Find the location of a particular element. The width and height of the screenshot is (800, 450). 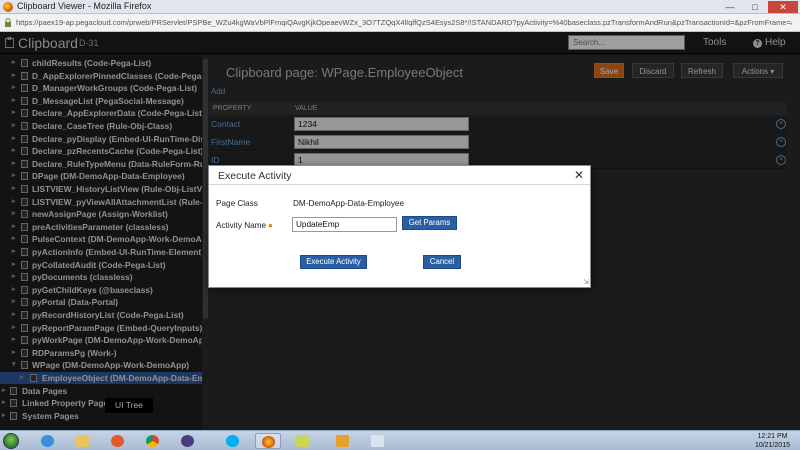

window-title: Clipboard Viewer - Mozilla Firefox is located at coordinates (84, 6).